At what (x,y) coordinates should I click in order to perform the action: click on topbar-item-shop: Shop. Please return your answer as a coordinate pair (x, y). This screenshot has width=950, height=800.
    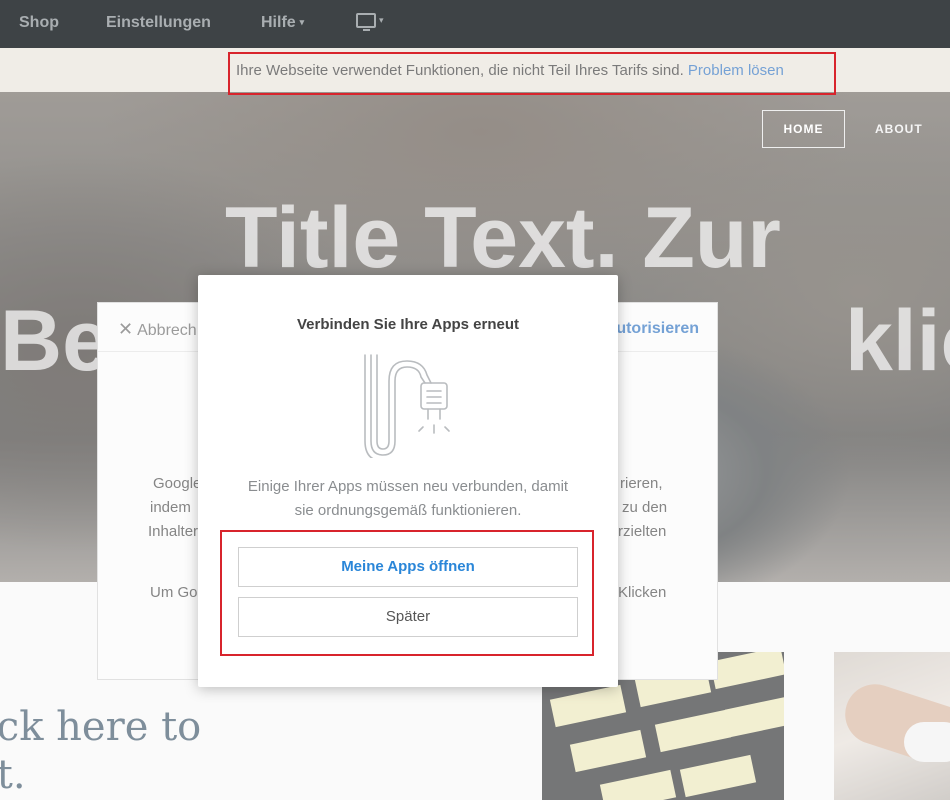
    Looking at the image, I should click on (39, 23).